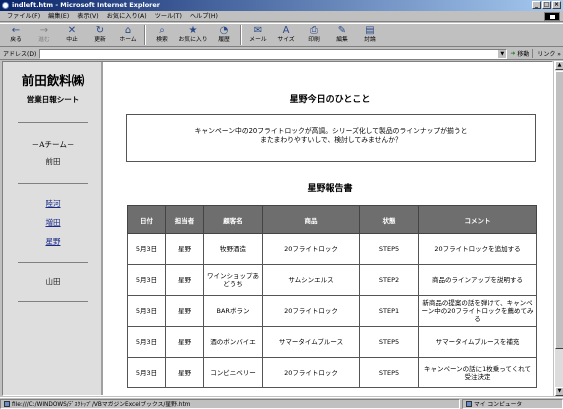 The height and width of the screenshot is (409, 563). I want to click on menu-help: ヘルプ(H), so click(204, 16).